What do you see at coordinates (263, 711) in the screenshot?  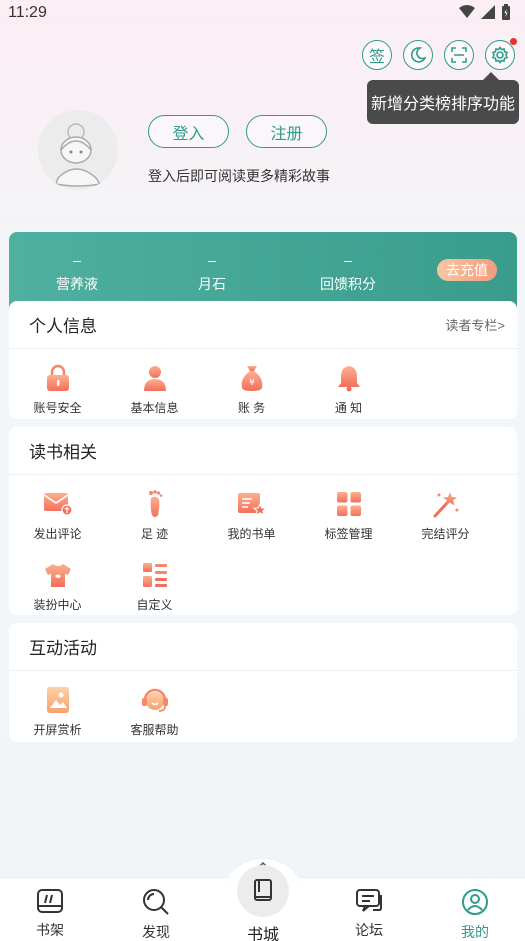 I see `activity-grid: 开屏赏析 客服帮助` at bounding box center [263, 711].